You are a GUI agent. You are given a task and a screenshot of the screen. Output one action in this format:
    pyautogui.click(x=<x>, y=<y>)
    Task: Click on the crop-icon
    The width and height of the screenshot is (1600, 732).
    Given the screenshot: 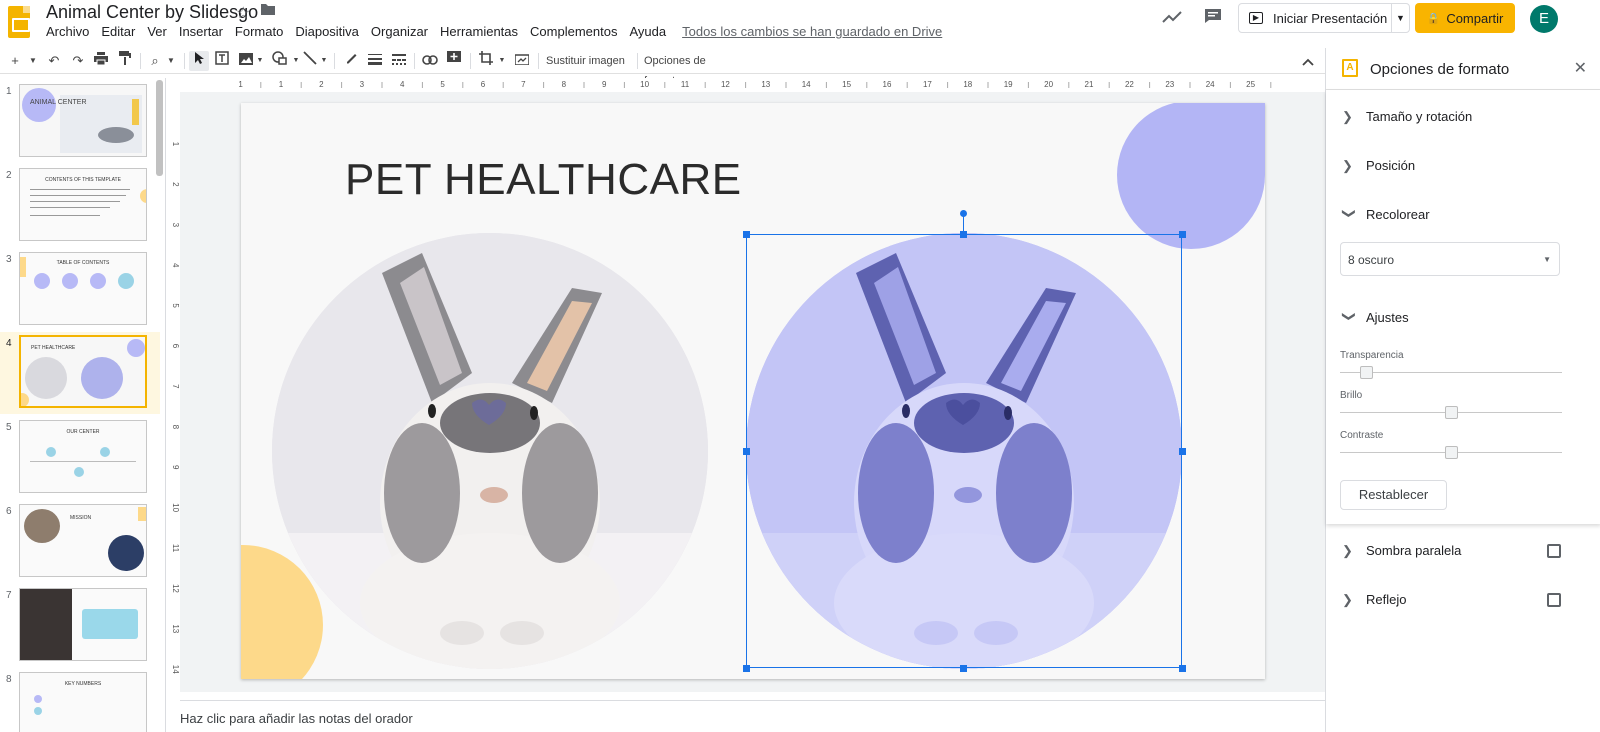 What is the action you would take?
    pyautogui.click(x=486, y=61)
    